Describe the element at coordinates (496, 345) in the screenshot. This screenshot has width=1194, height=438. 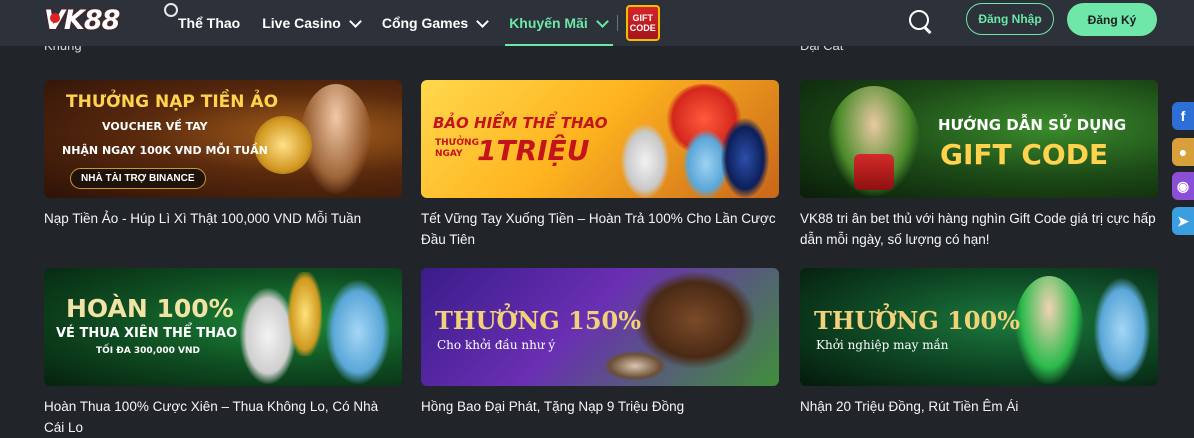
I see `banner-subline: Cho khởi đầu như ý` at that location.